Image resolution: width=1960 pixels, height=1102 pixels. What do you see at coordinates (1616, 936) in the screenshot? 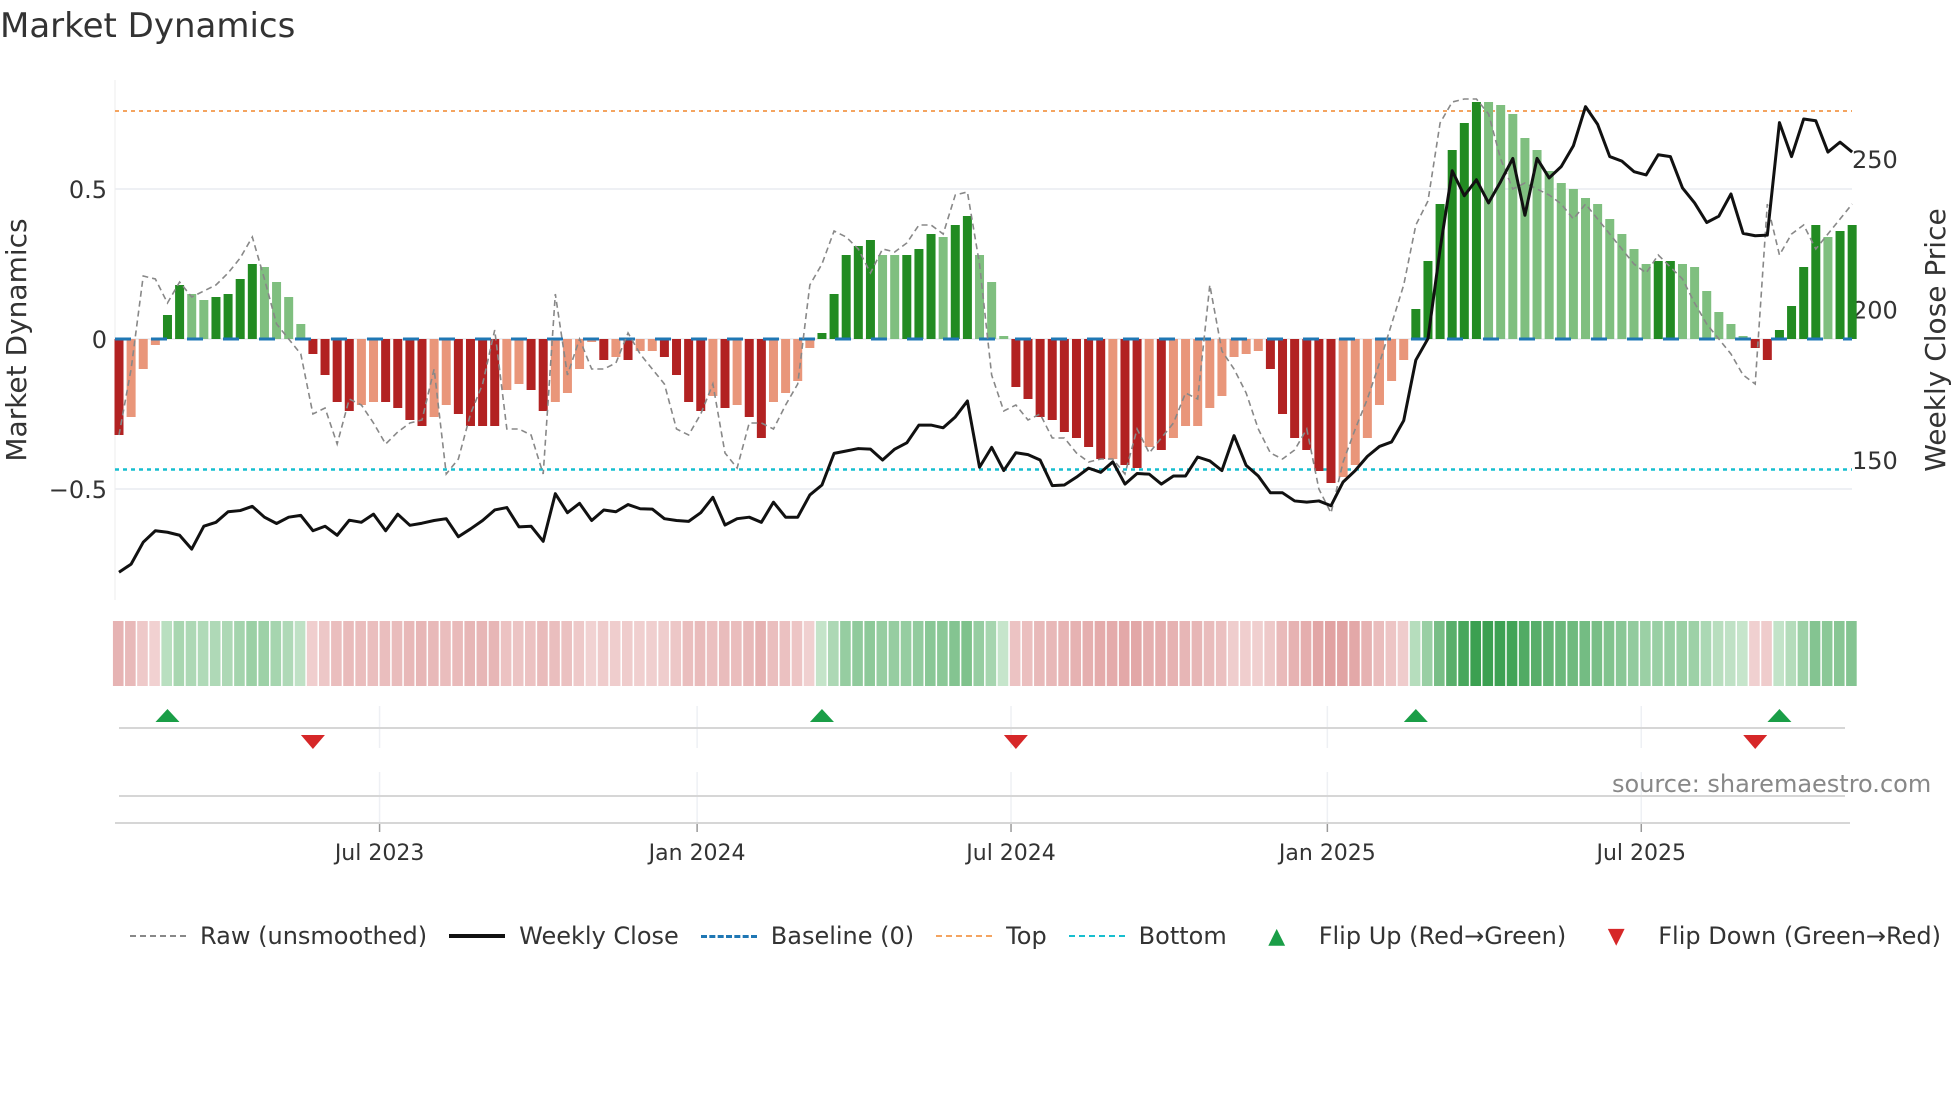
I see `triangle-down-icon: ▼` at bounding box center [1616, 936].